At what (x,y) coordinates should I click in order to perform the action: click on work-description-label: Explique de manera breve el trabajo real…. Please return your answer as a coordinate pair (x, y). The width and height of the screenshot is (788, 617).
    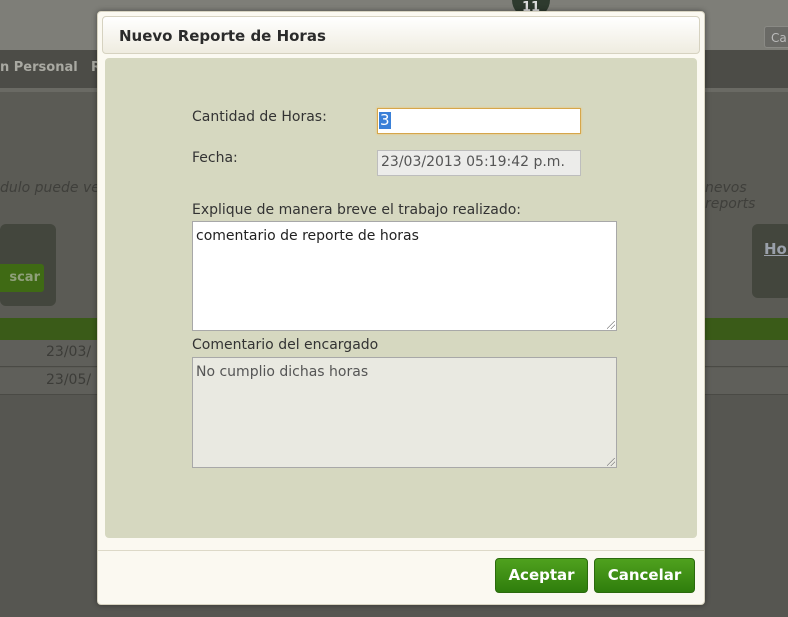
    Looking at the image, I should click on (357, 210).